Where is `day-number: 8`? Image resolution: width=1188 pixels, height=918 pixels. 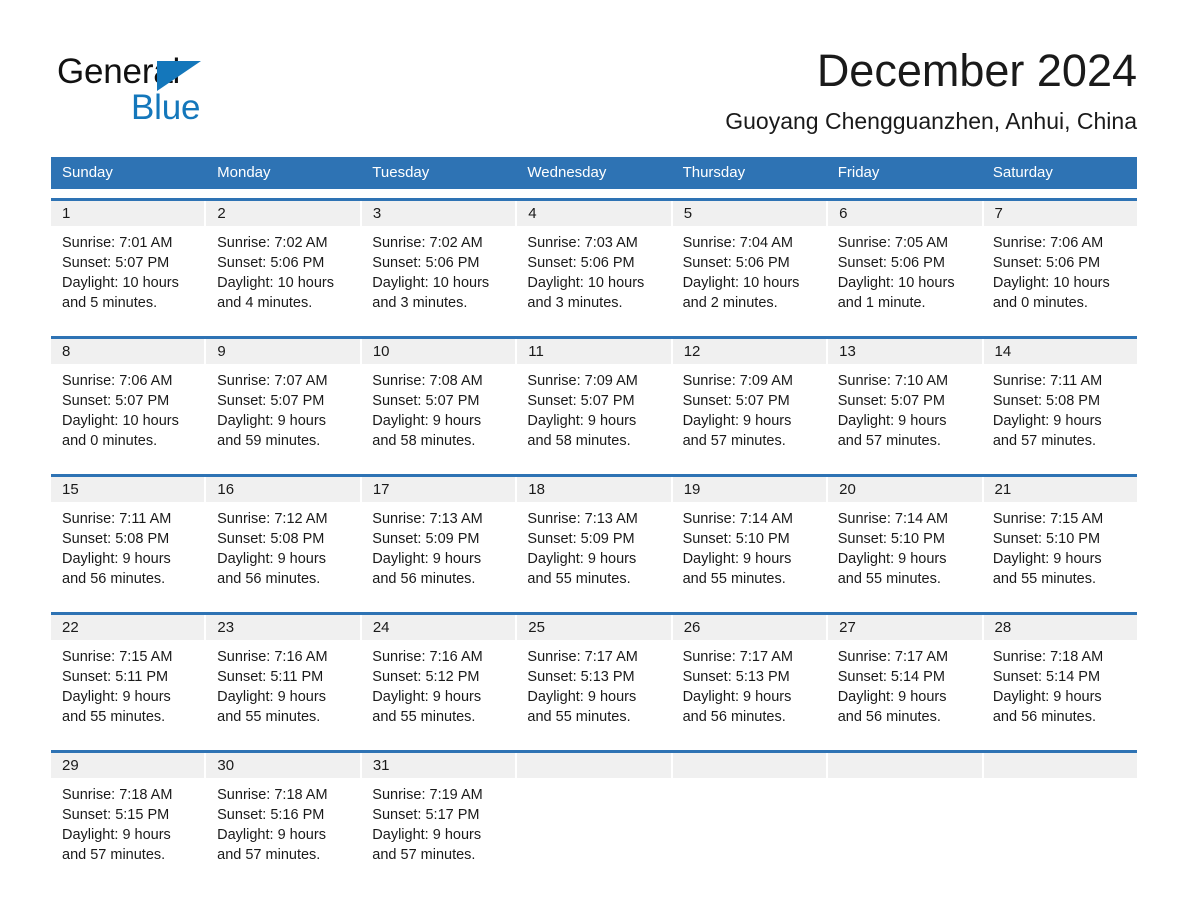
day-number: 8 is located at coordinates (129, 351).